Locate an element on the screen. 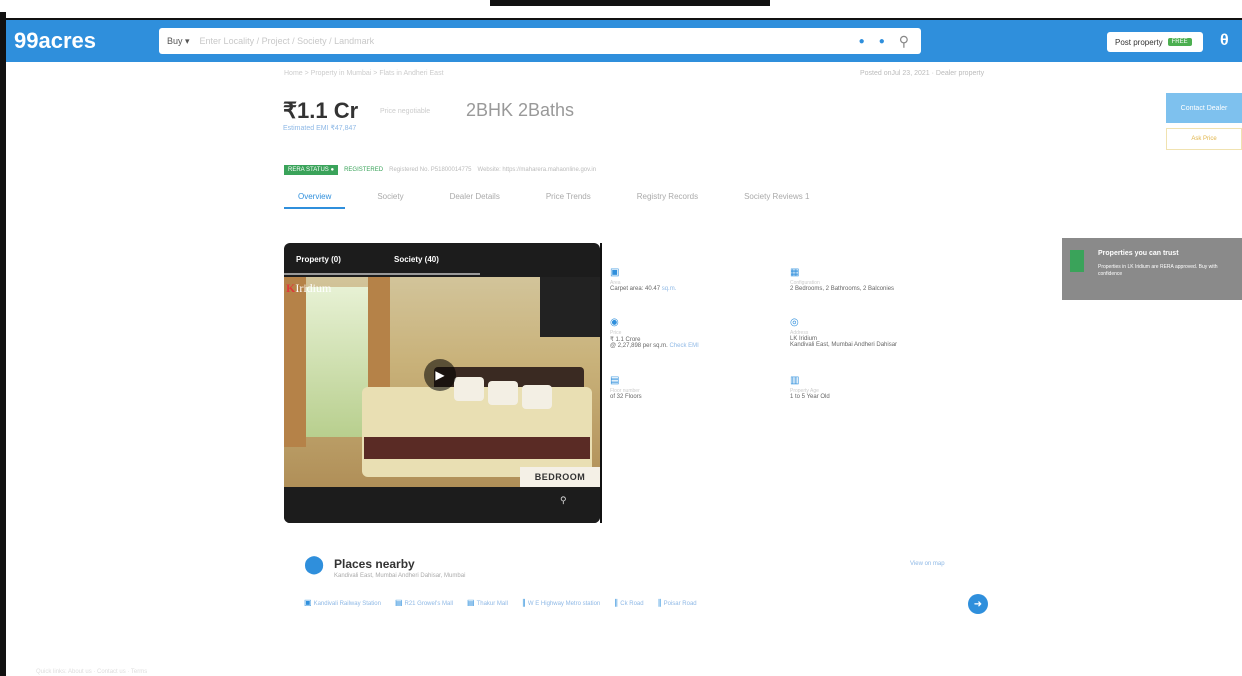  detail-value: 1 to 5 Year Old is located at coordinates (810, 397).